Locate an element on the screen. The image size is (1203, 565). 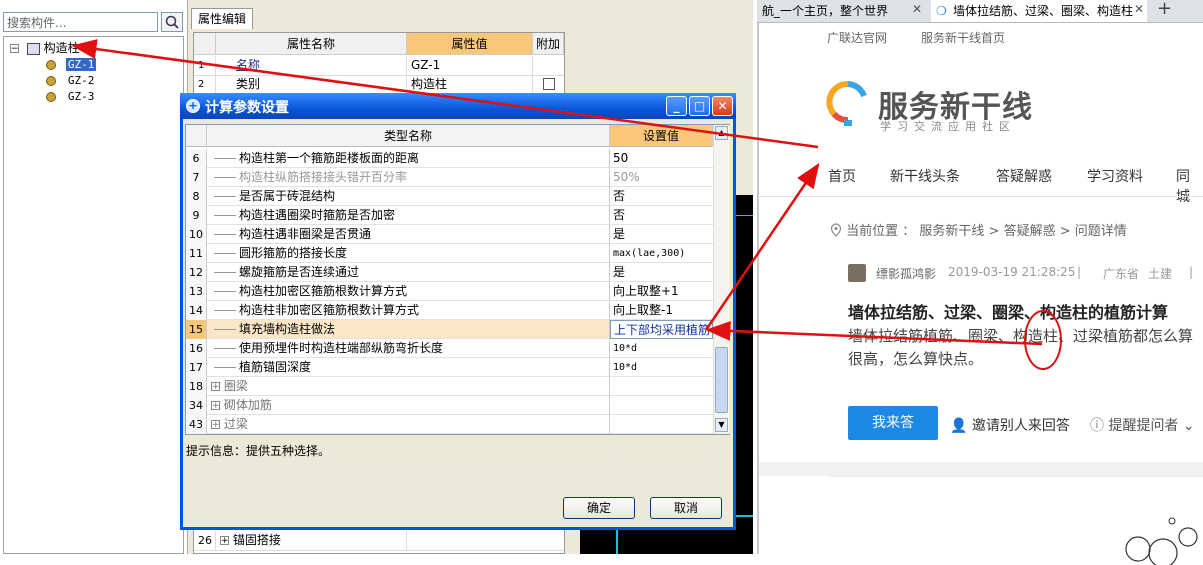
link-home: 服务新干线首页 is located at coordinates (963, 37).